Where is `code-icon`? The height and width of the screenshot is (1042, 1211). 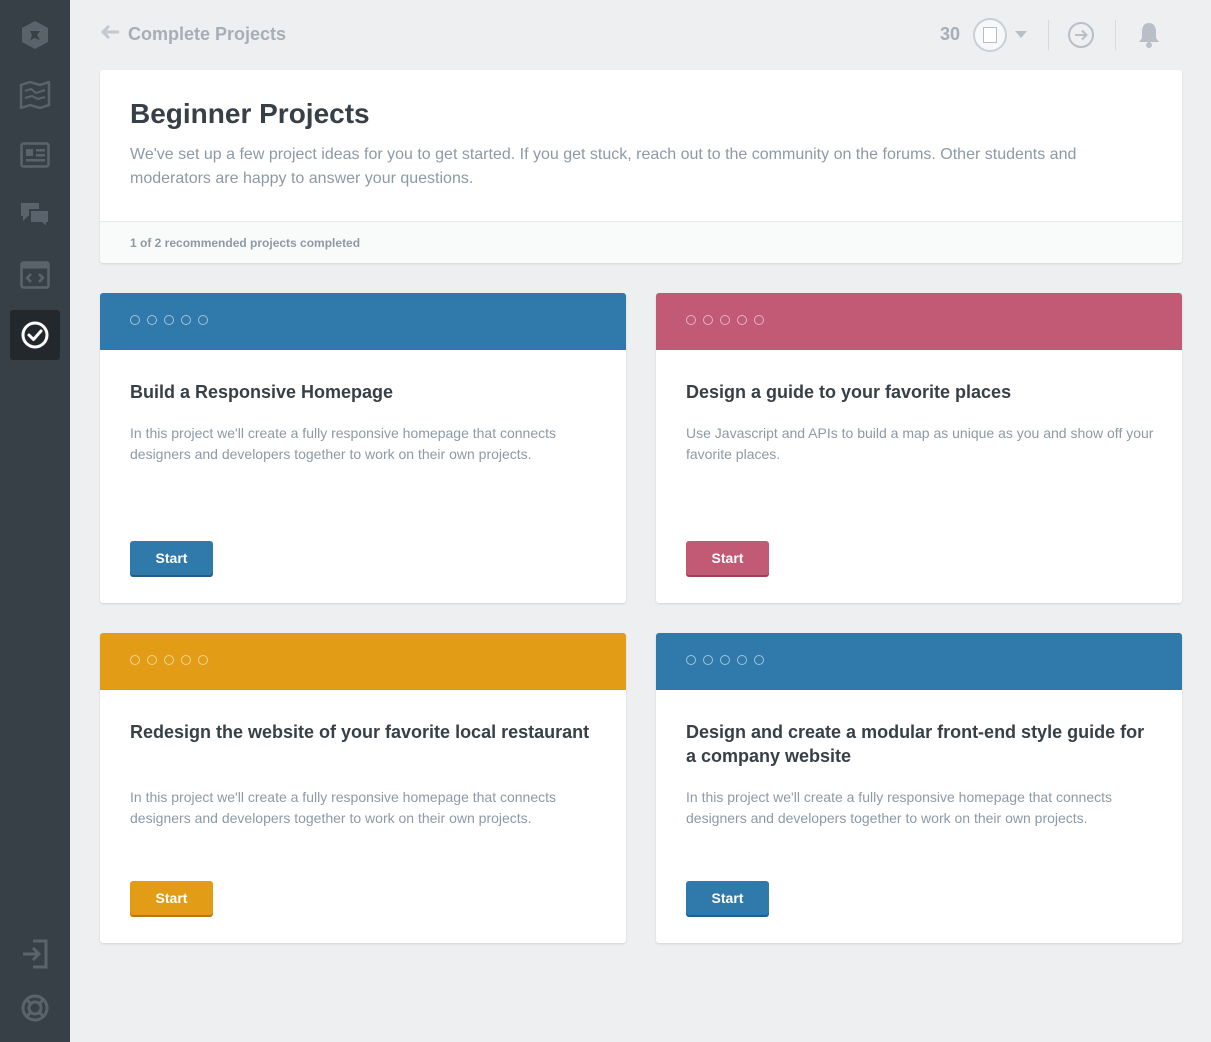 code-icon is located at coordinates (35, 275).